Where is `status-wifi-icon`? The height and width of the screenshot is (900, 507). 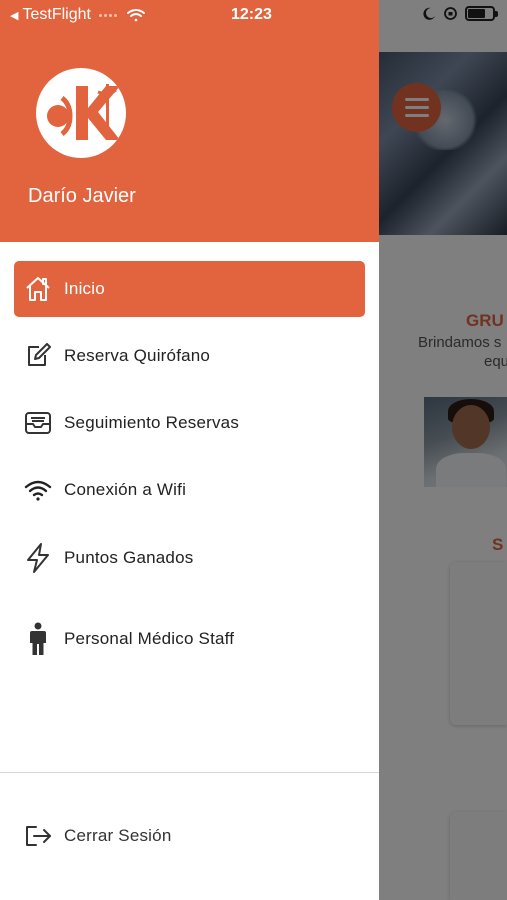
status-wifi-icon is located at coordinates (135, 15).